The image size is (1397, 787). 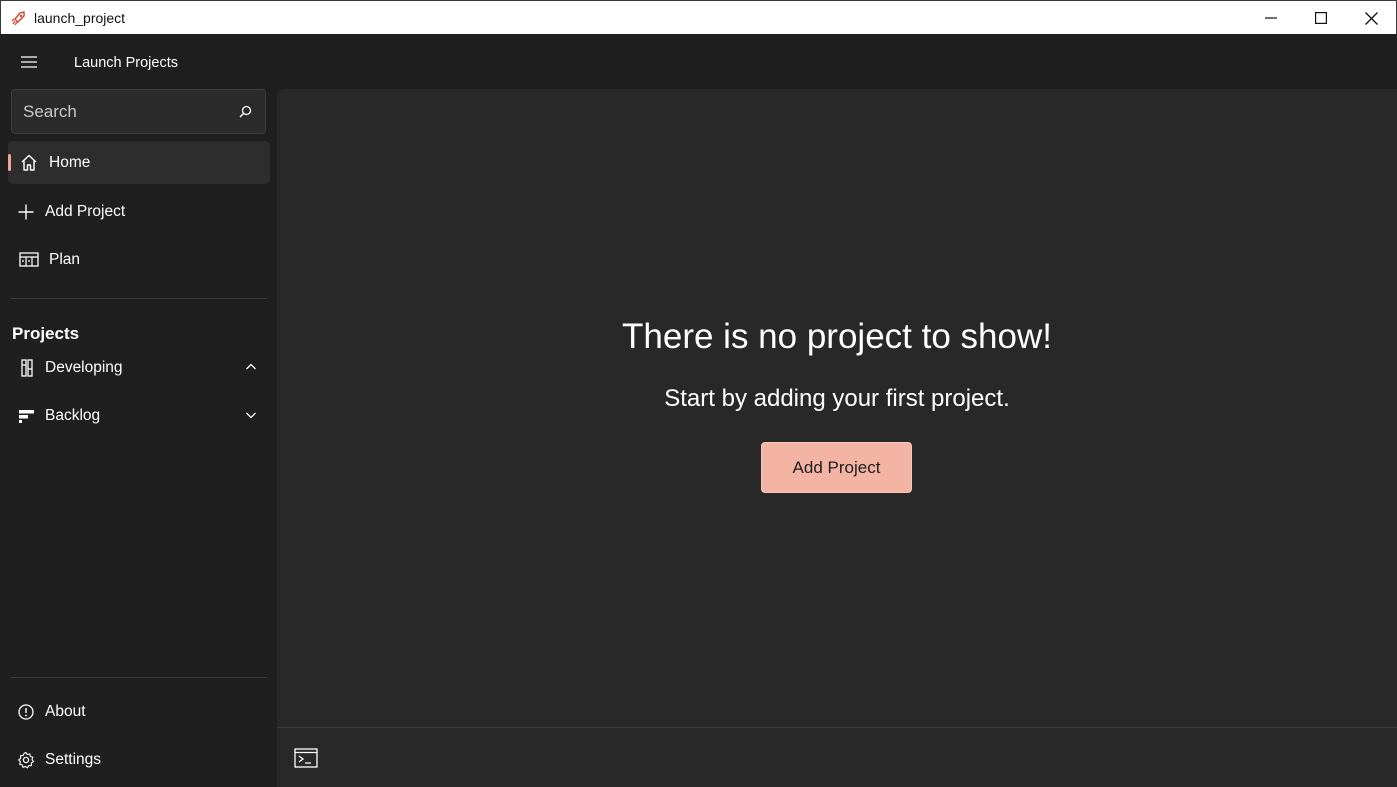 I want to click on sidebar-item-add-project: Add Project, so click(x=139, y=211).